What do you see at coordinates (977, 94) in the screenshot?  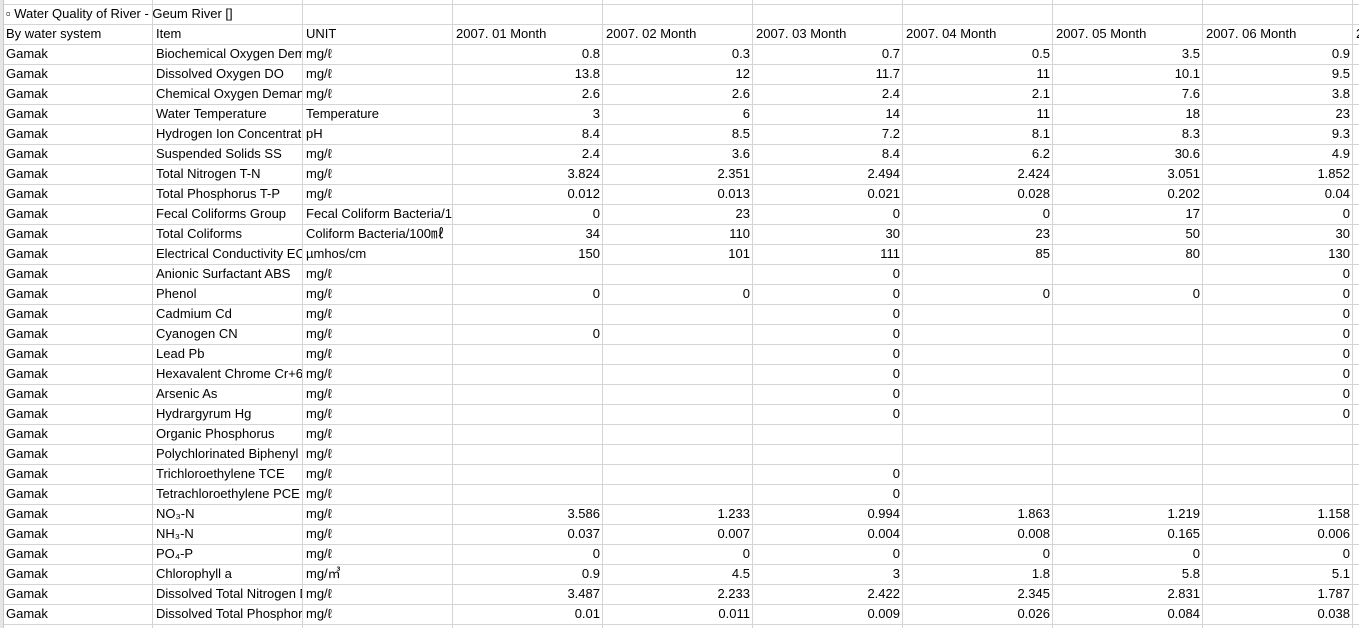 I see `month-04-cell: 2.1` at bounding box center [977, 94].